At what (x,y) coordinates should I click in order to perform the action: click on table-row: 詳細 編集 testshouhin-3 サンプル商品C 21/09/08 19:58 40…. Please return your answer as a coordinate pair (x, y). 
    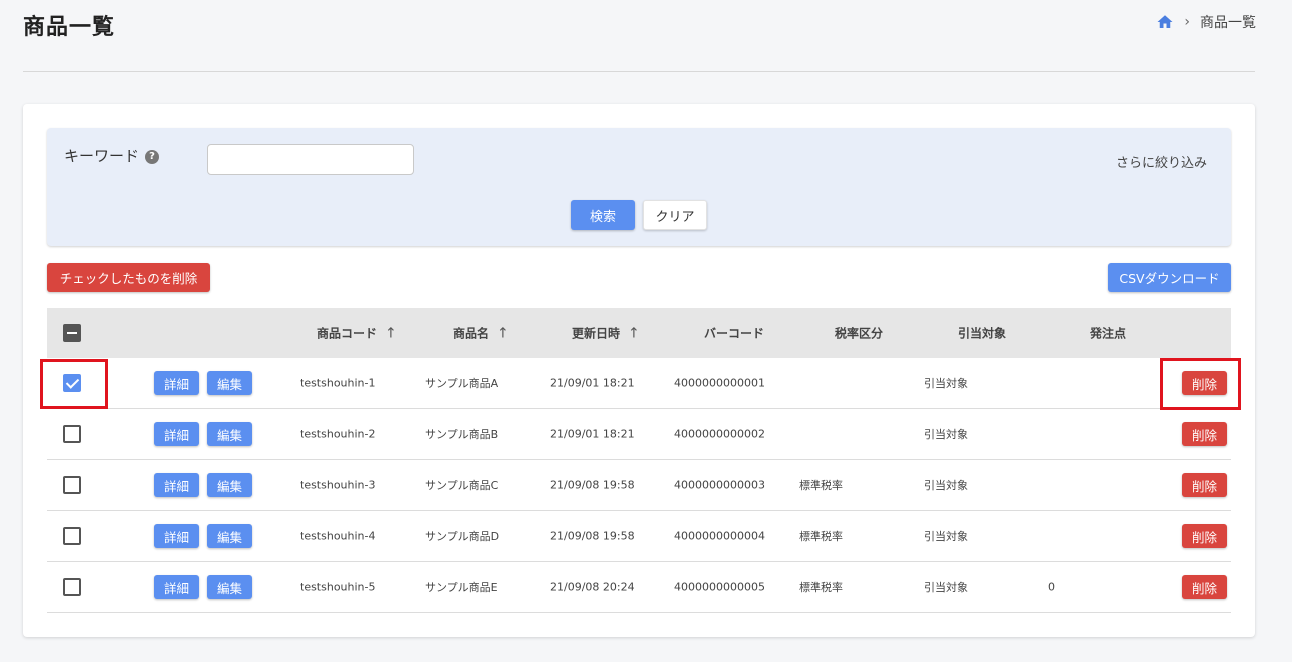
    Looking at the image, I should click on (639, 485).